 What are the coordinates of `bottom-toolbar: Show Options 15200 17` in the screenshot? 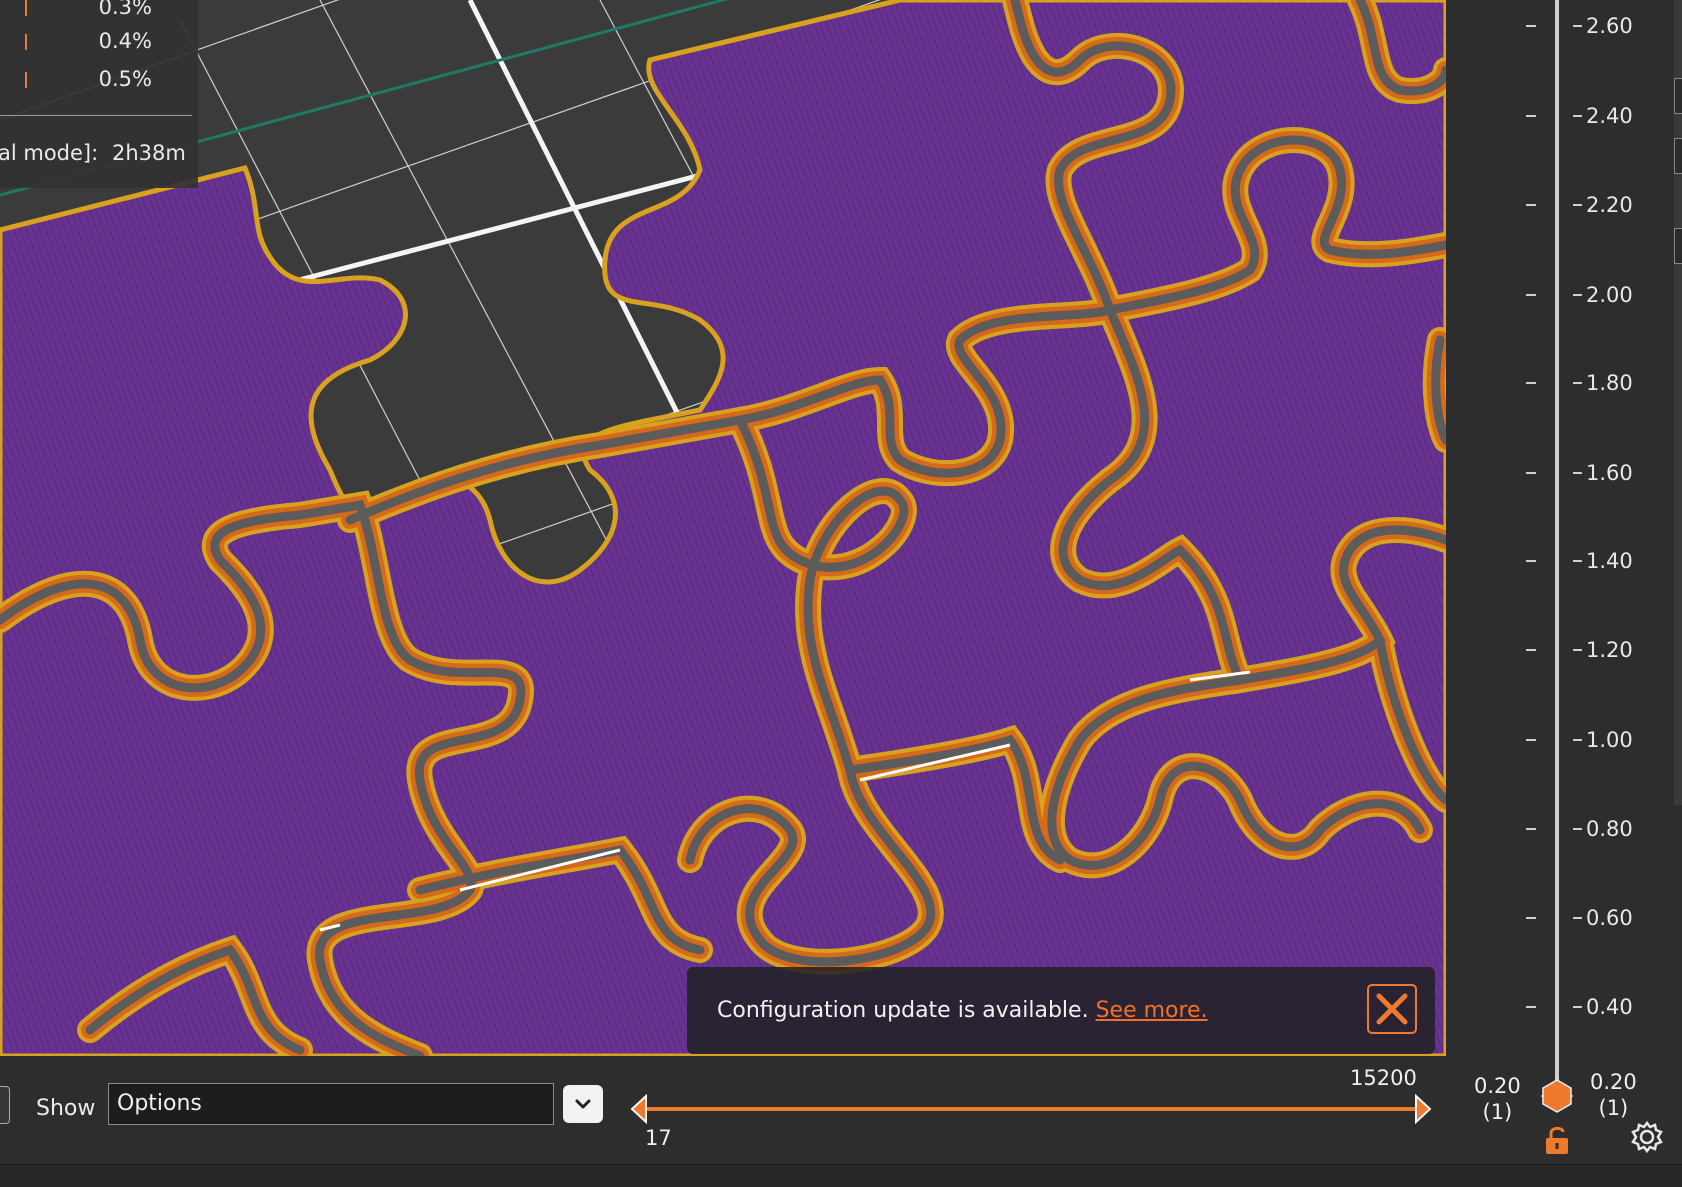 It's located at (723, 1110).